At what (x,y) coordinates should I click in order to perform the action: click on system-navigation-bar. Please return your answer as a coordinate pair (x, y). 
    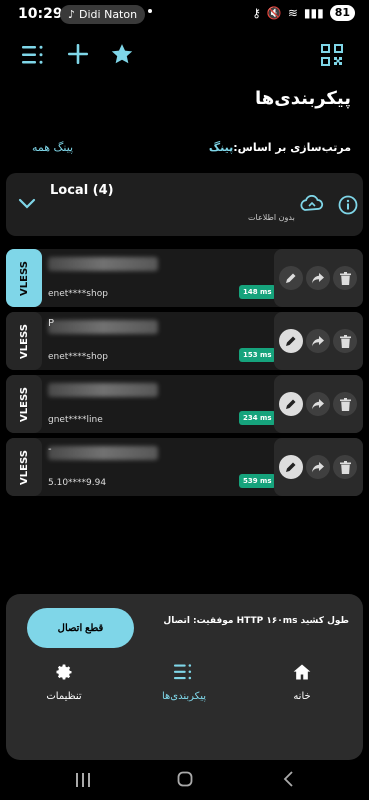
    Looking at the image, I should click on (184, 780).